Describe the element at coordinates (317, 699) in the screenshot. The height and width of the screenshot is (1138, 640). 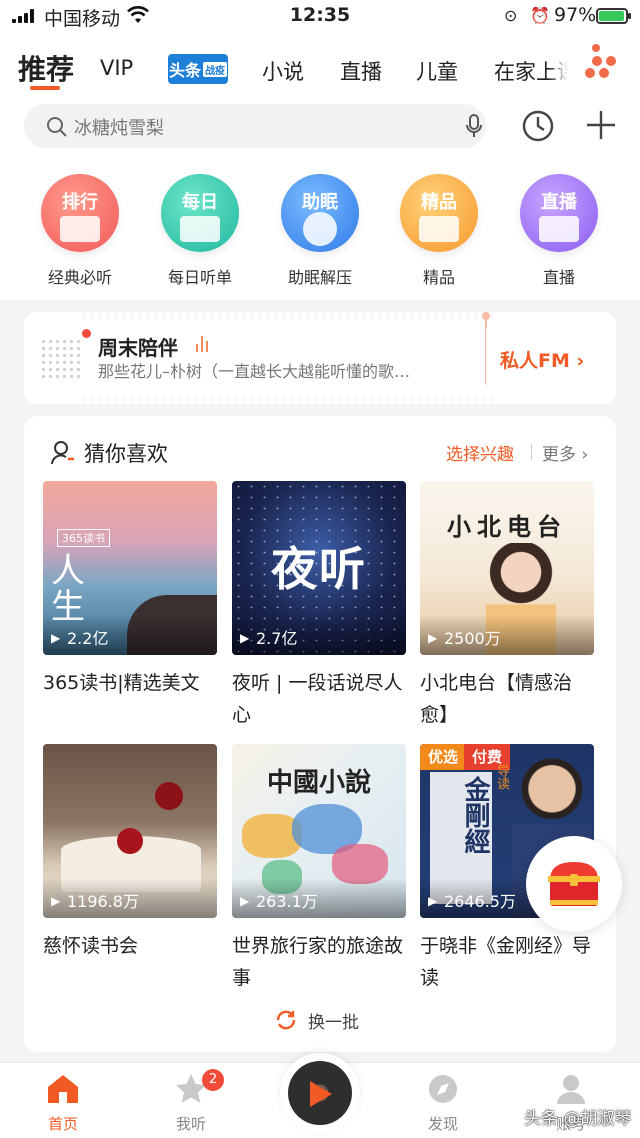
I see `album-title: 夜听 | 一段话说尽人心` at that location.